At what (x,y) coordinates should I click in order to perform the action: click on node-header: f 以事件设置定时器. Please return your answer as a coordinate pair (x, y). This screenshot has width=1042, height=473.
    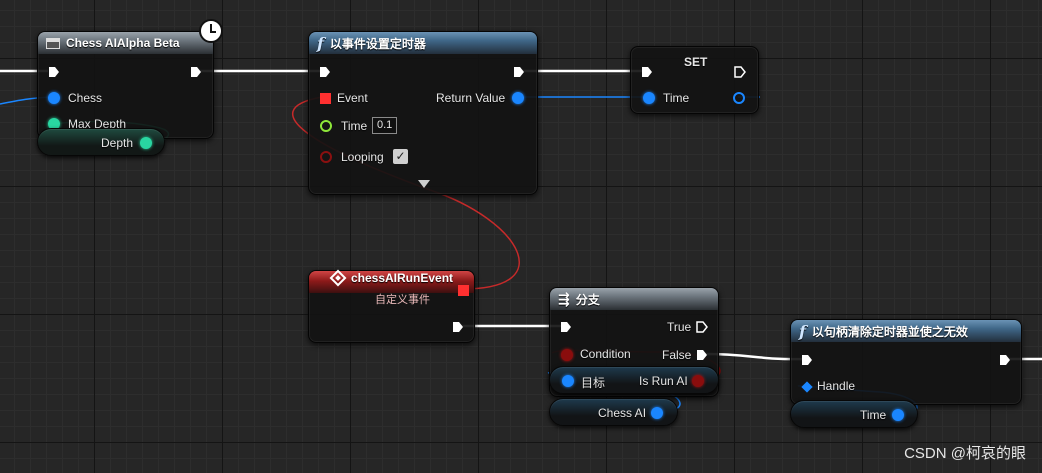
    Looking at the image, I should click on (423, 43).